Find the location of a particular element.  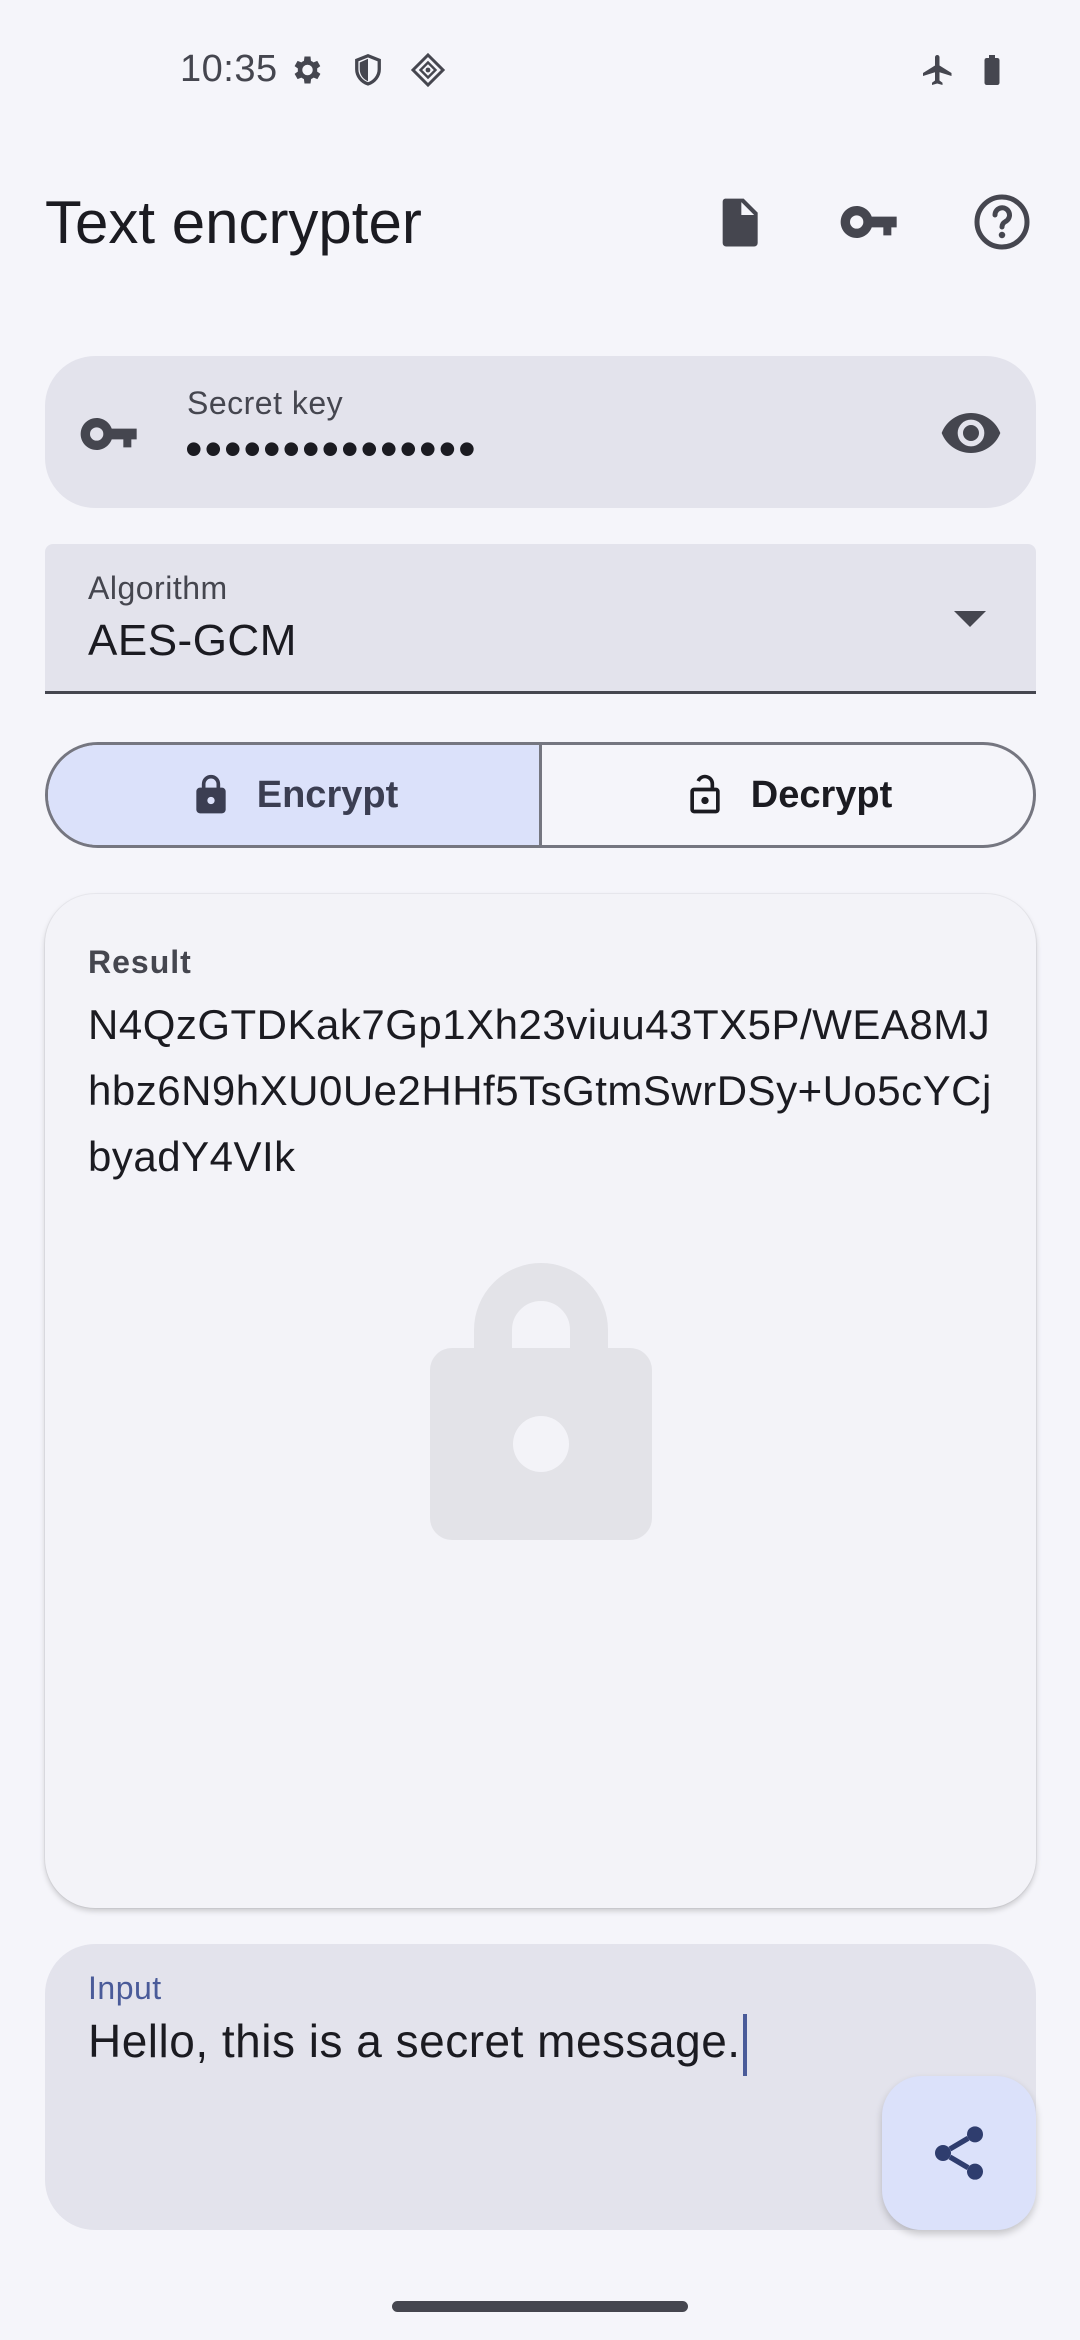

key-button is located at coordinates (870, 222).